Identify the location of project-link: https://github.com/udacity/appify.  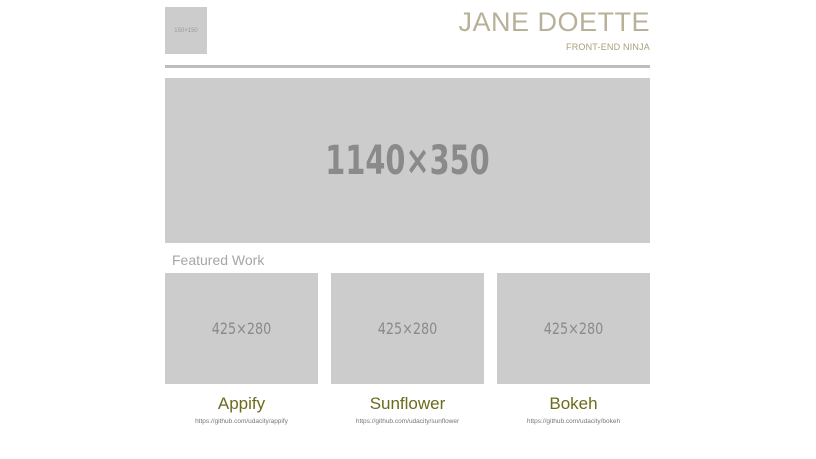
(241, 421).